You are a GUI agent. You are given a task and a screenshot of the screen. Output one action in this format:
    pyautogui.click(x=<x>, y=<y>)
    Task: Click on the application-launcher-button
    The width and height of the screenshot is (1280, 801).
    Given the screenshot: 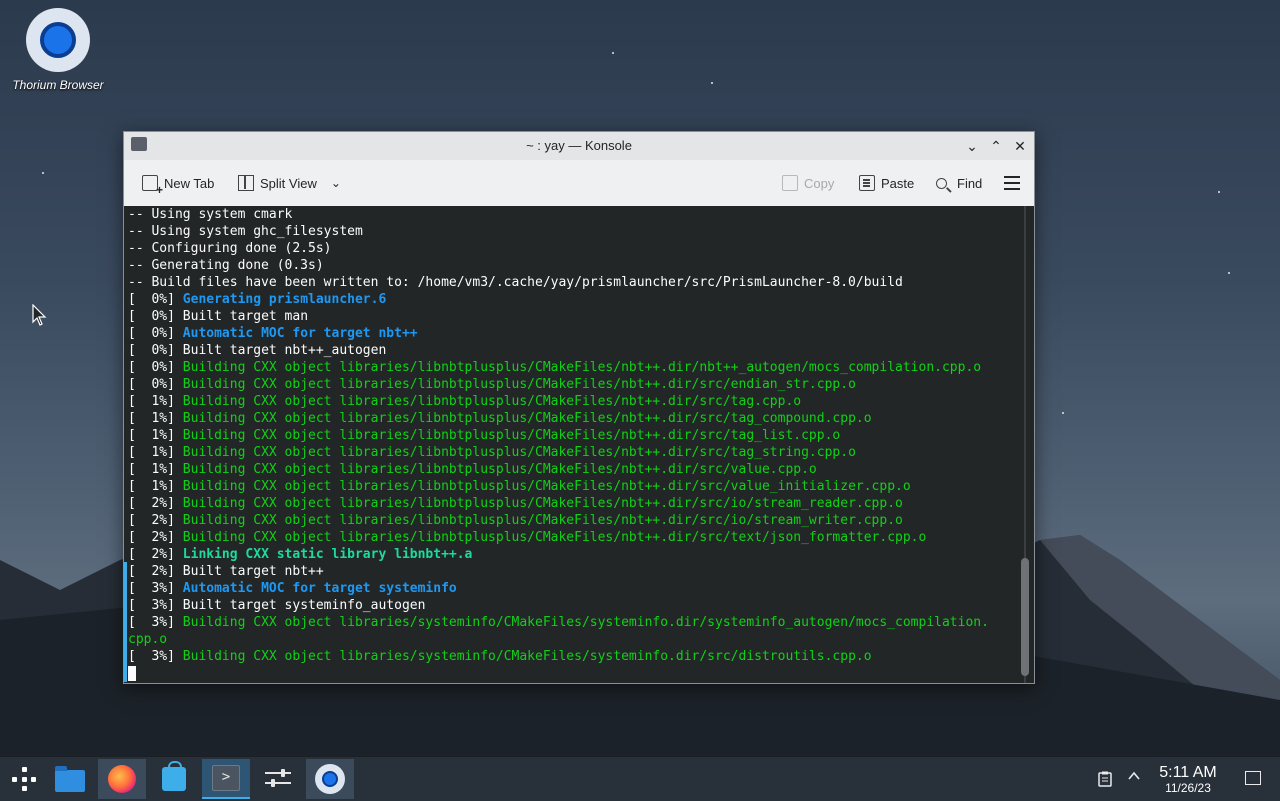 What is the action you would take?
    pyautogui.click(x=24, y=779)
    